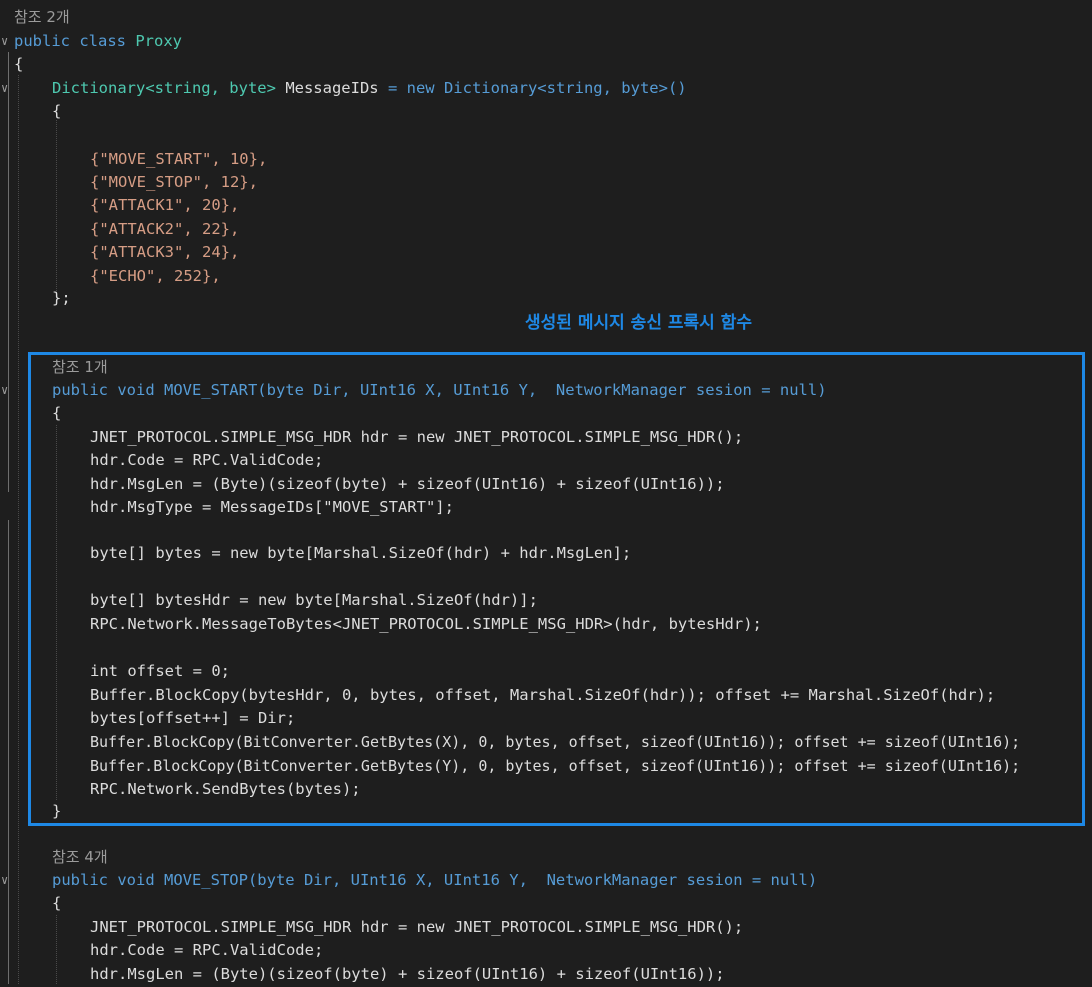 This screenshot has height=987, width=1092. I want to click on codelens-reference: 참조 1개, so click(80, 368).